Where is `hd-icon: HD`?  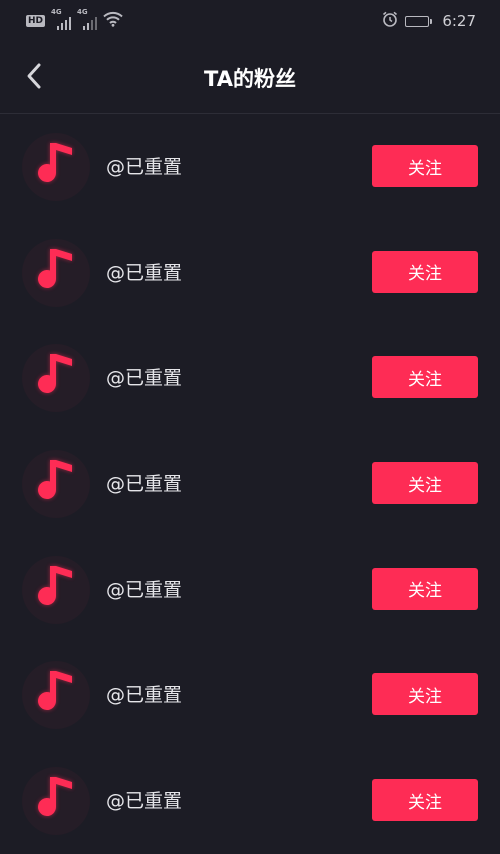 hd-icon: HD is located at coordinates (36, 21).